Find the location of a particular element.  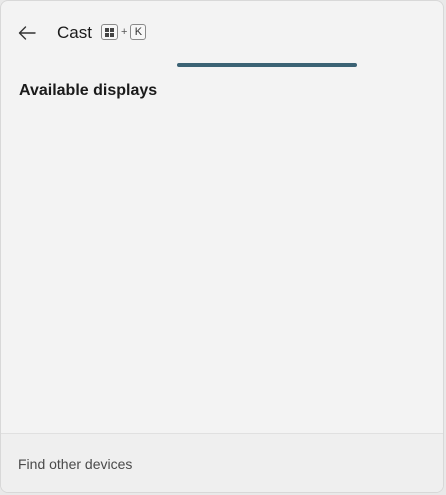

keyboard-shortcut-hint: + K is located at coordinates (124, 32).